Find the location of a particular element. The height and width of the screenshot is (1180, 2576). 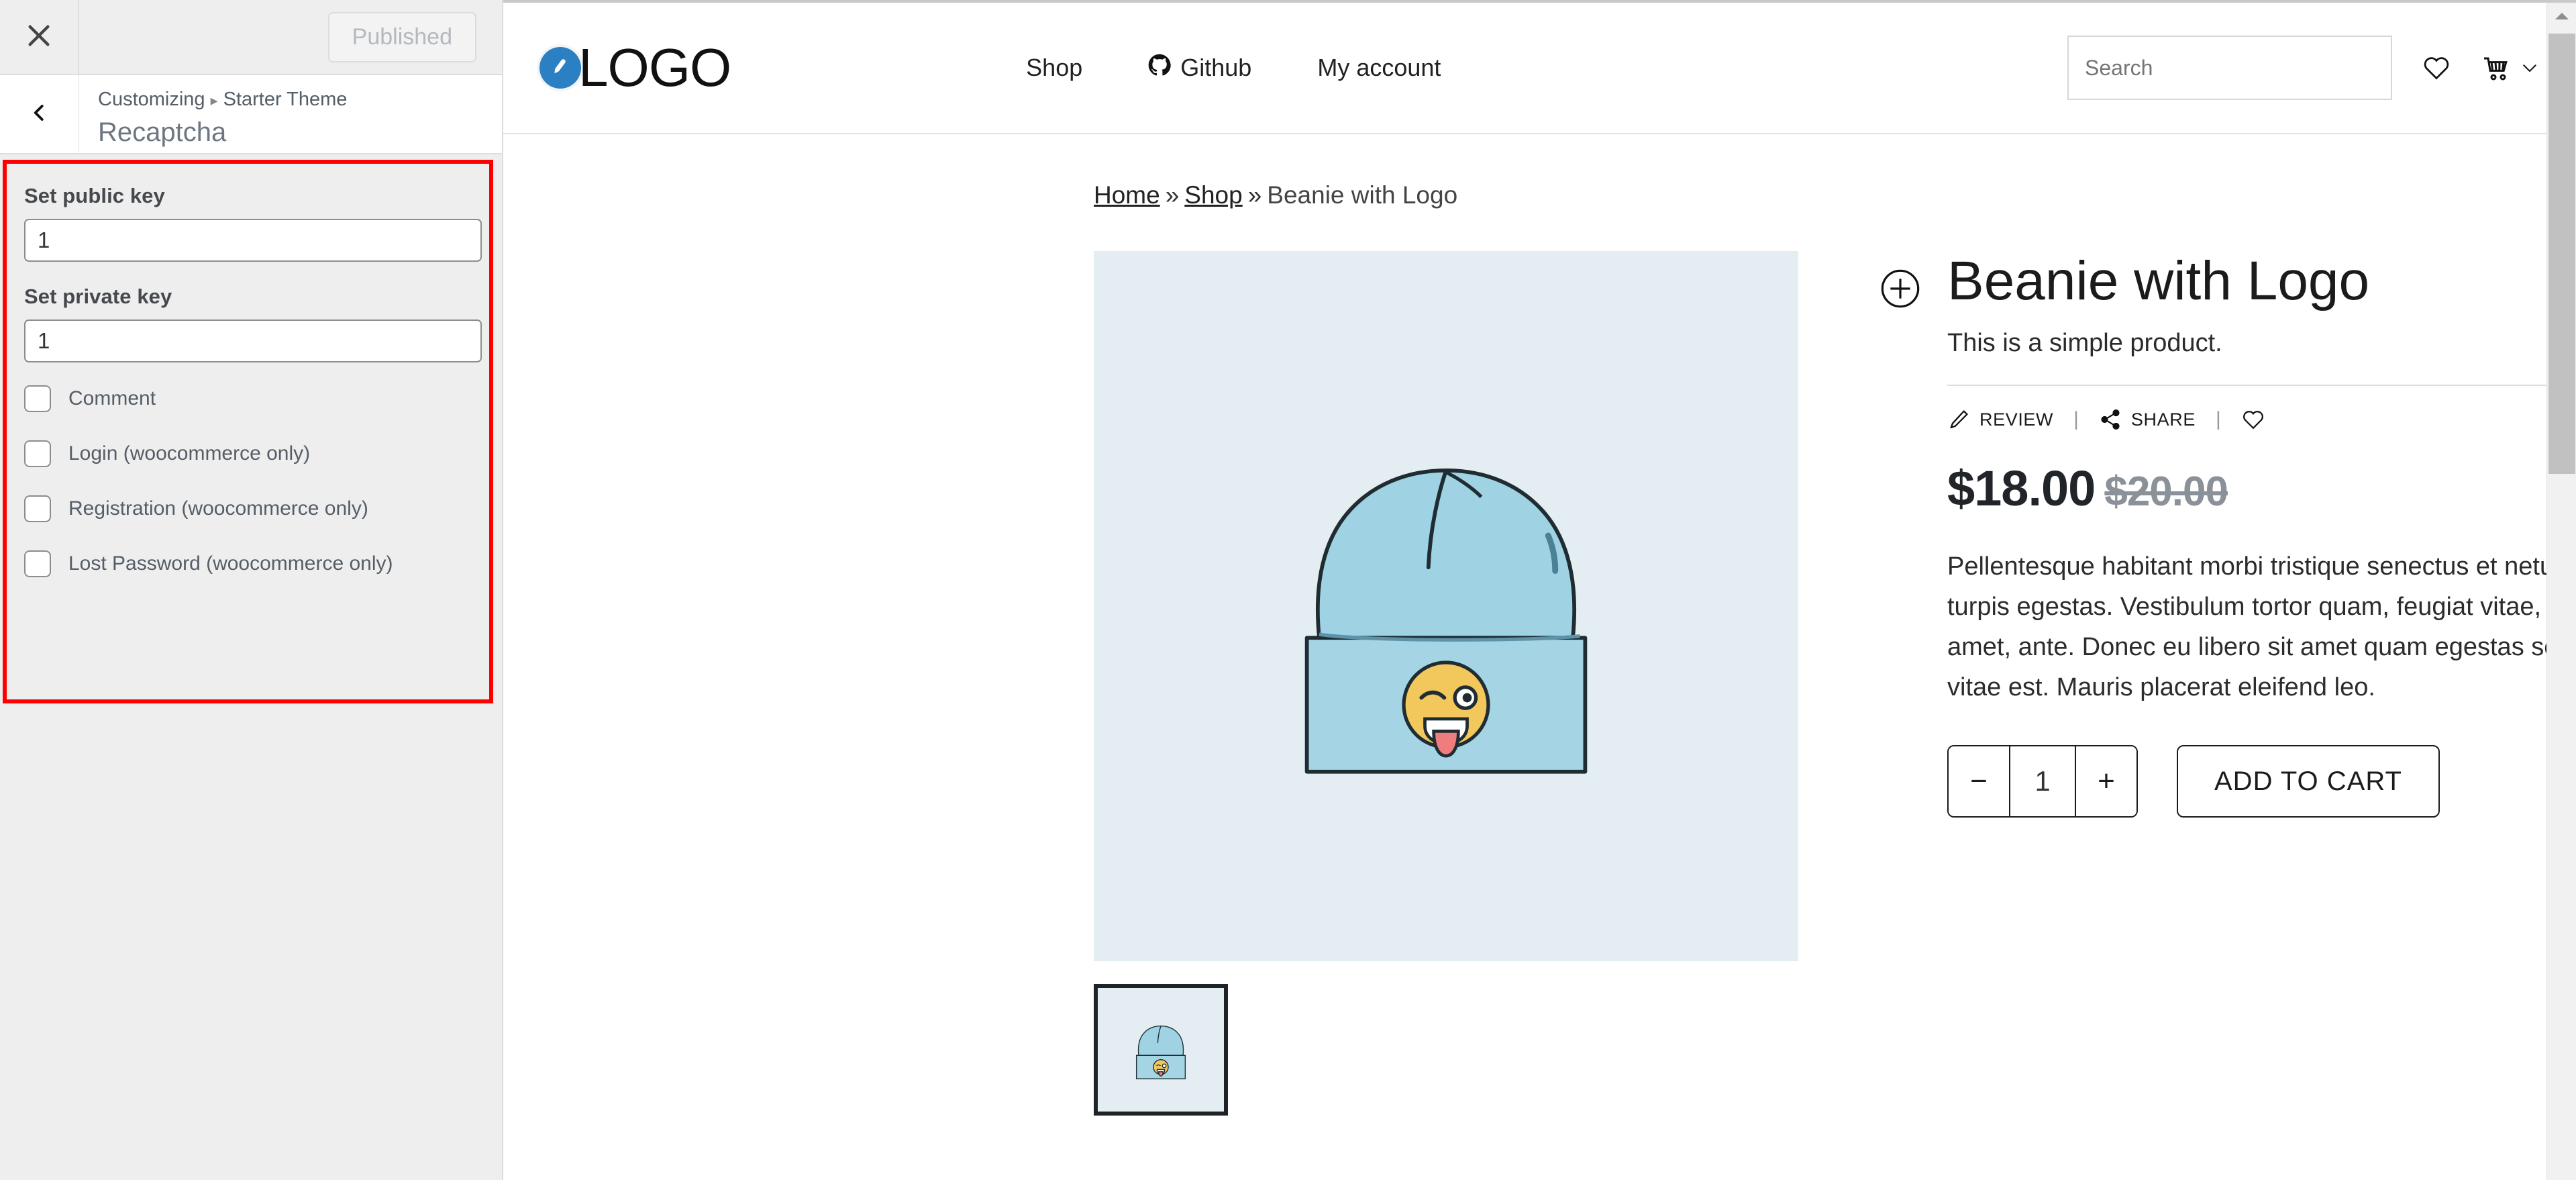

breadcrumb-sep-1: » is located at coordinates (1172, 195).